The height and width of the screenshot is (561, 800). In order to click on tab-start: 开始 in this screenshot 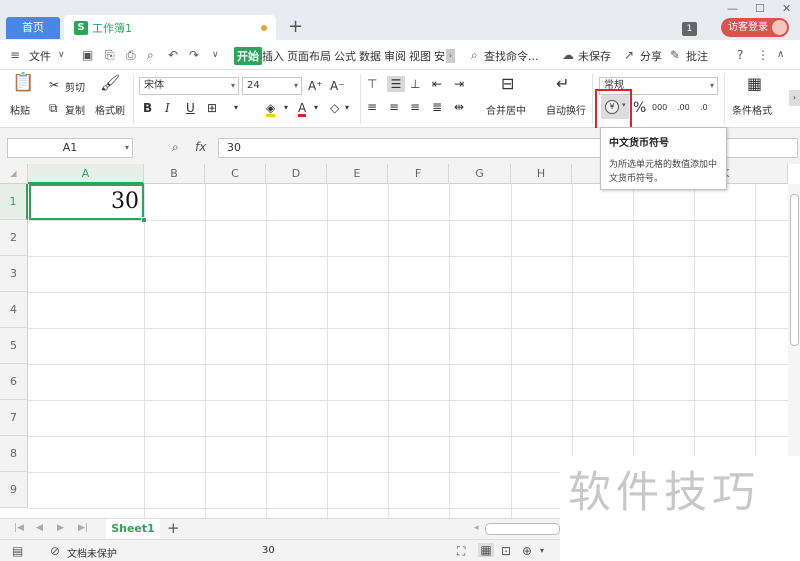, I will do `click(248, 56)`.